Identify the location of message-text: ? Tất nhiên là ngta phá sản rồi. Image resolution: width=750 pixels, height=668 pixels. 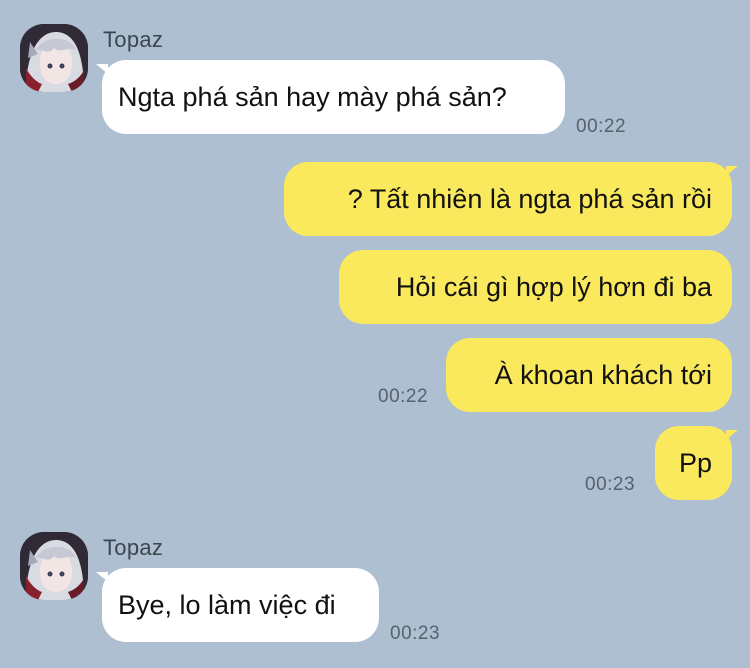
(529, 198).